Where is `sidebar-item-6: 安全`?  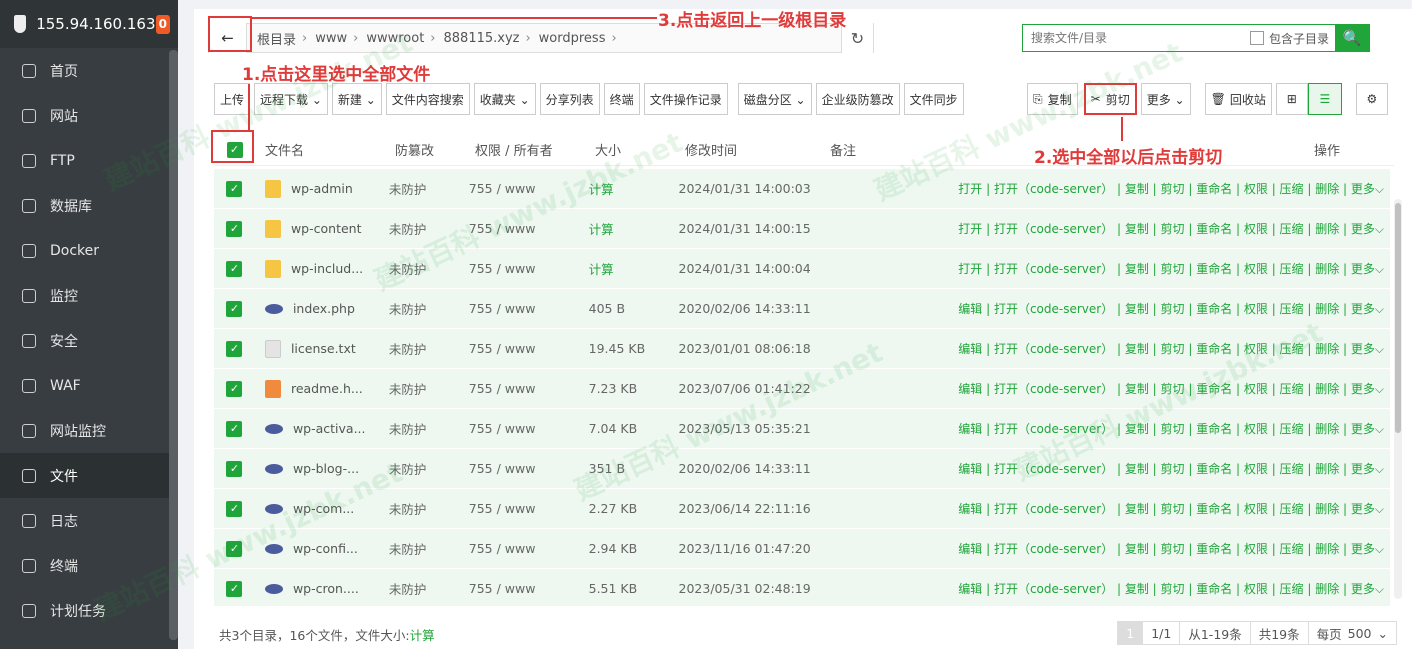
sidebar-item-6: 安全 is located at coordinates (84, 340).